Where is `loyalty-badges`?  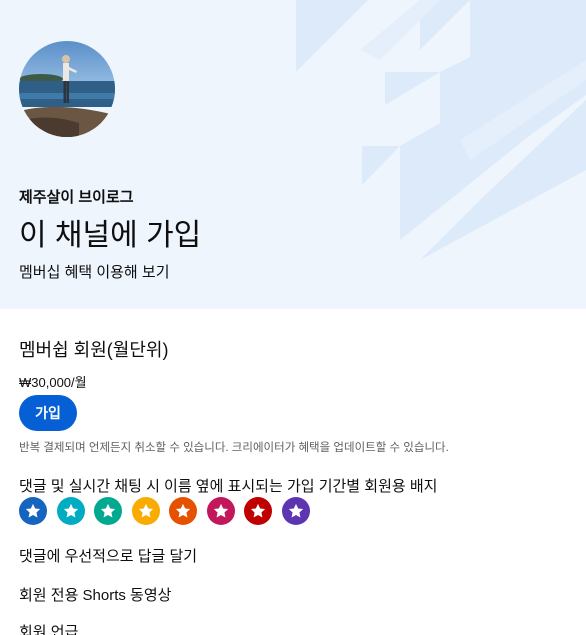 loyalty-badges is located at coordinates (164, 512).